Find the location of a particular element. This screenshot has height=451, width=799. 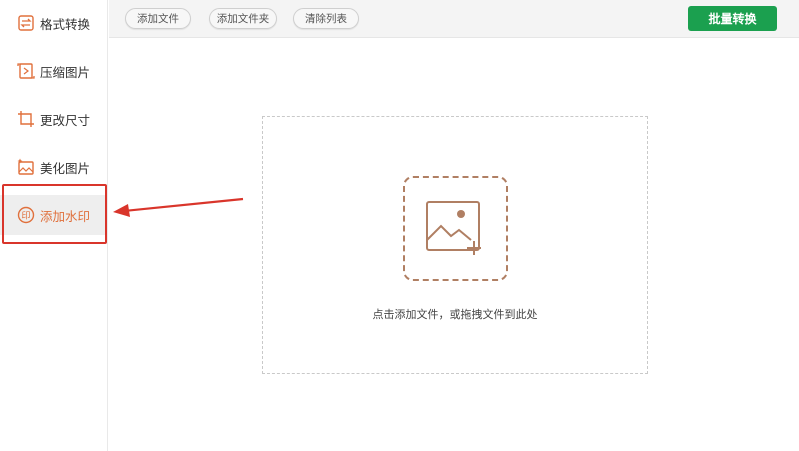

sidebar-item-label: 美化图片 is located at coordinates (65, 168).